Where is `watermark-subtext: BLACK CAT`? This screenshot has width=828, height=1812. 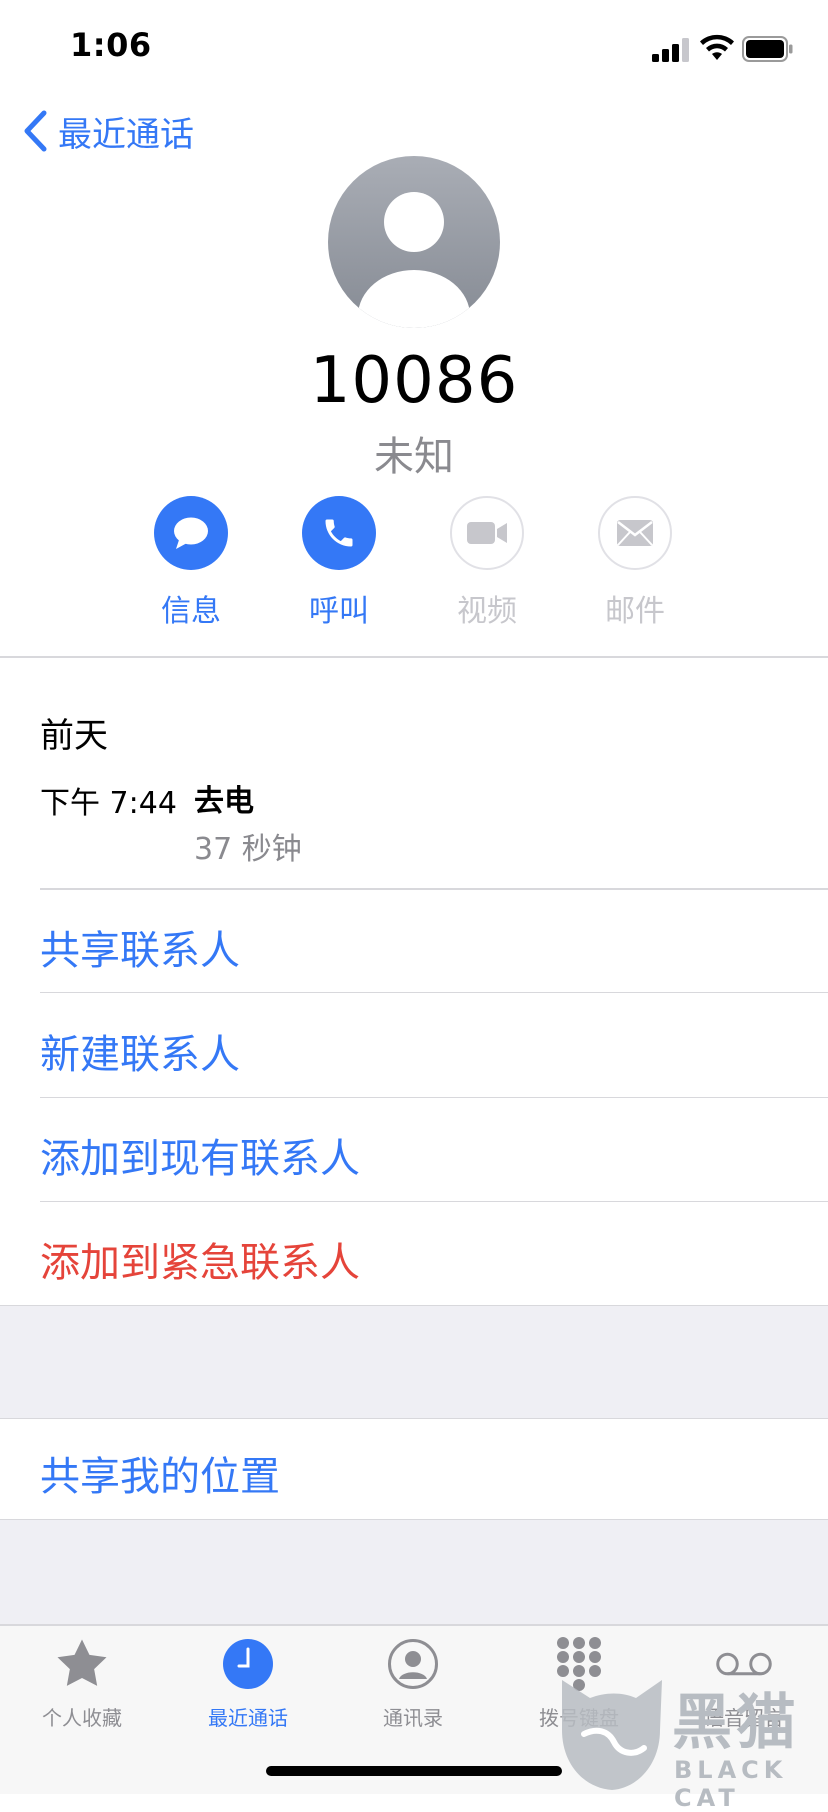
watermark-subtext: BLACK CAT is located at coordinates (731, 1784).